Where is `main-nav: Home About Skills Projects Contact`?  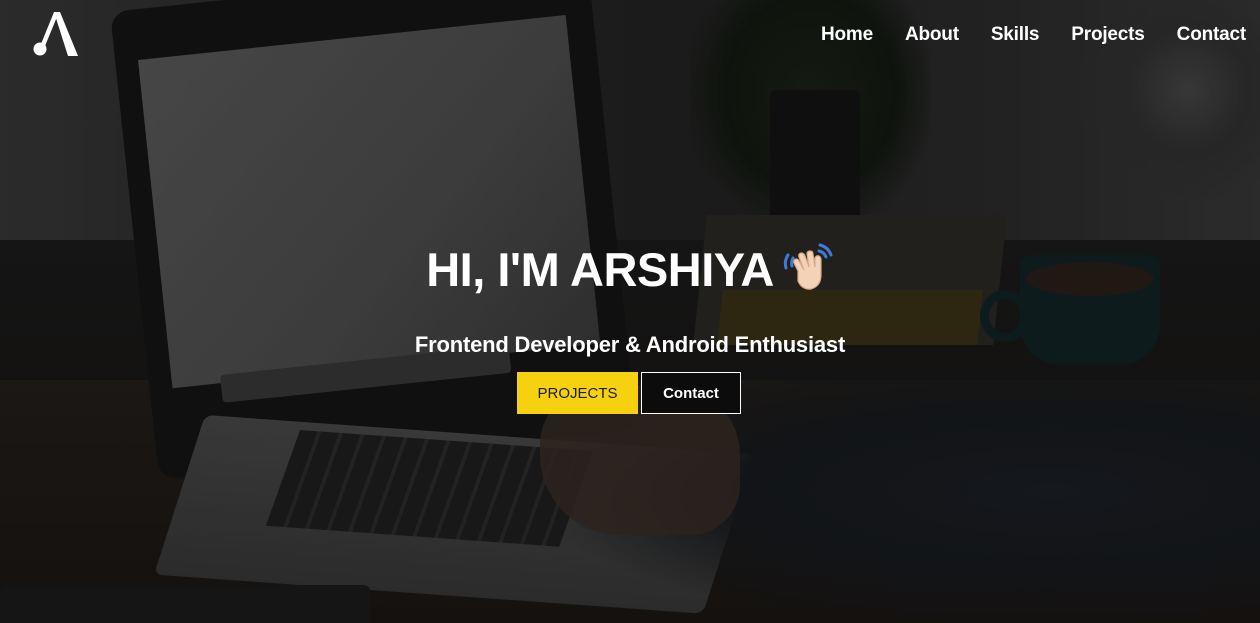 main-nav: Home About Skills Projects Contact is located at coordinates (1033, 35).